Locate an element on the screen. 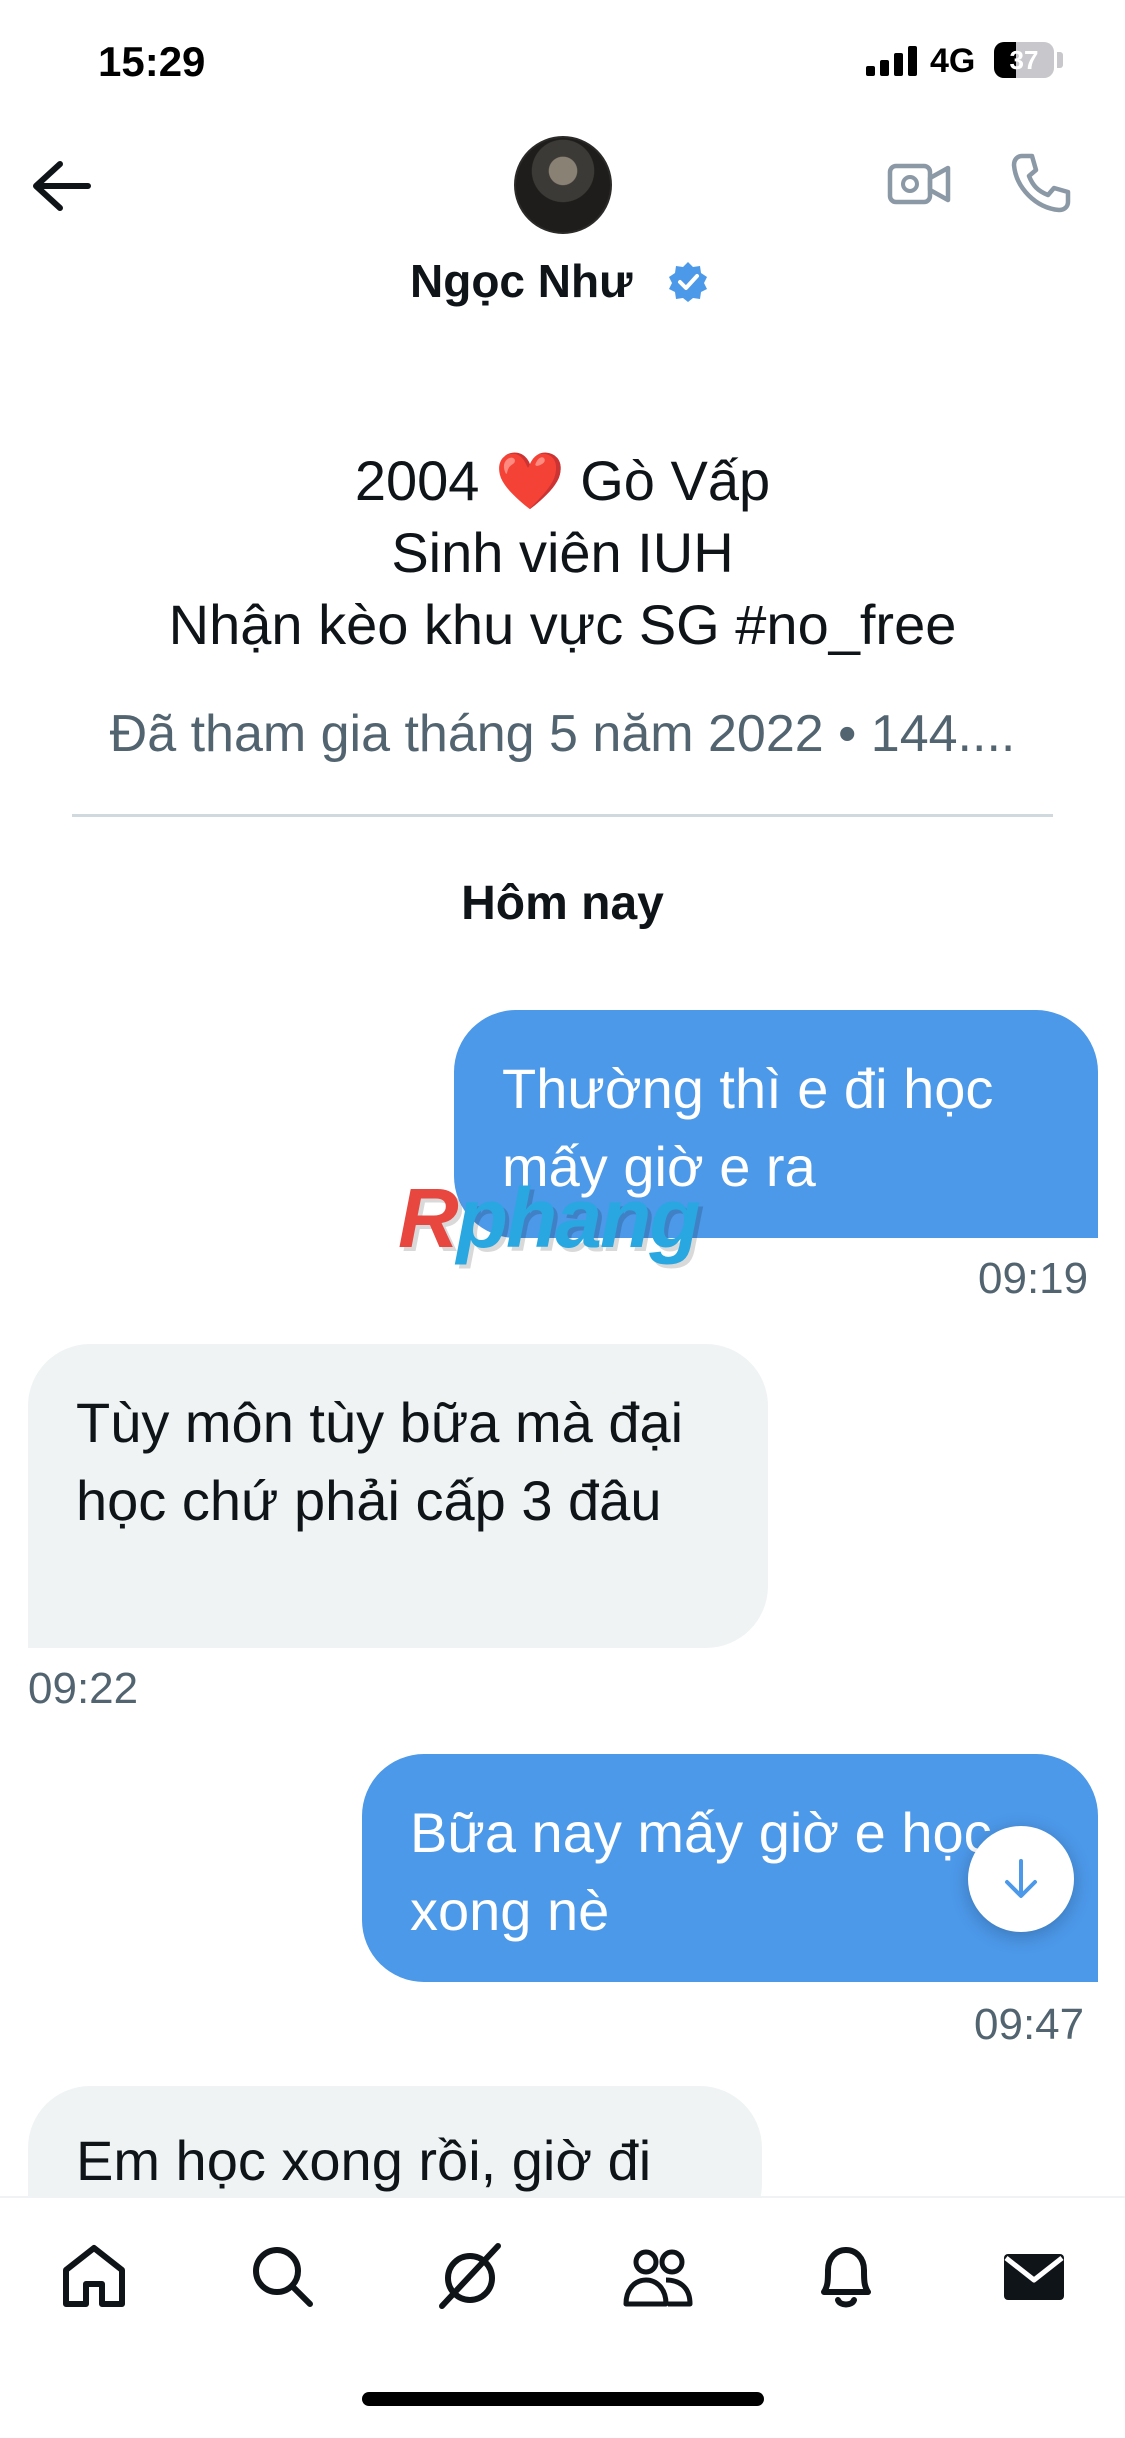  bio-line-3: Nhận kèo khu vực SG #no_free is located at coordinates (562, 624).